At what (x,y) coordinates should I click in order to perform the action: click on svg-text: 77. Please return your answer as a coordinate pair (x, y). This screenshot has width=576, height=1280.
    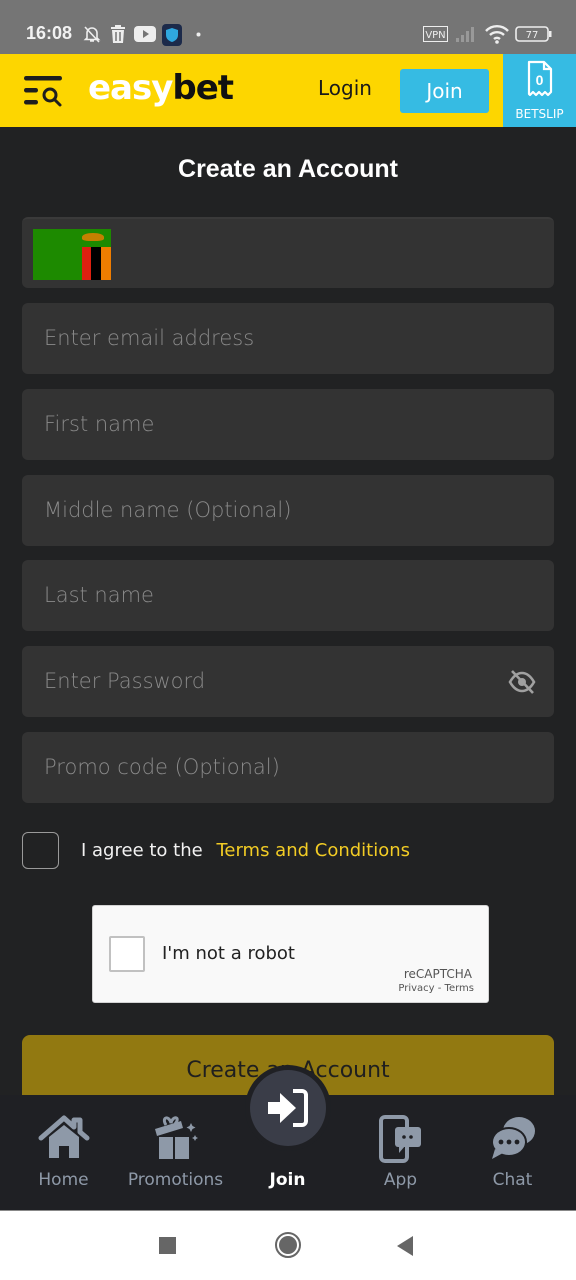
    Looking at the image, I should click on (532, 35).